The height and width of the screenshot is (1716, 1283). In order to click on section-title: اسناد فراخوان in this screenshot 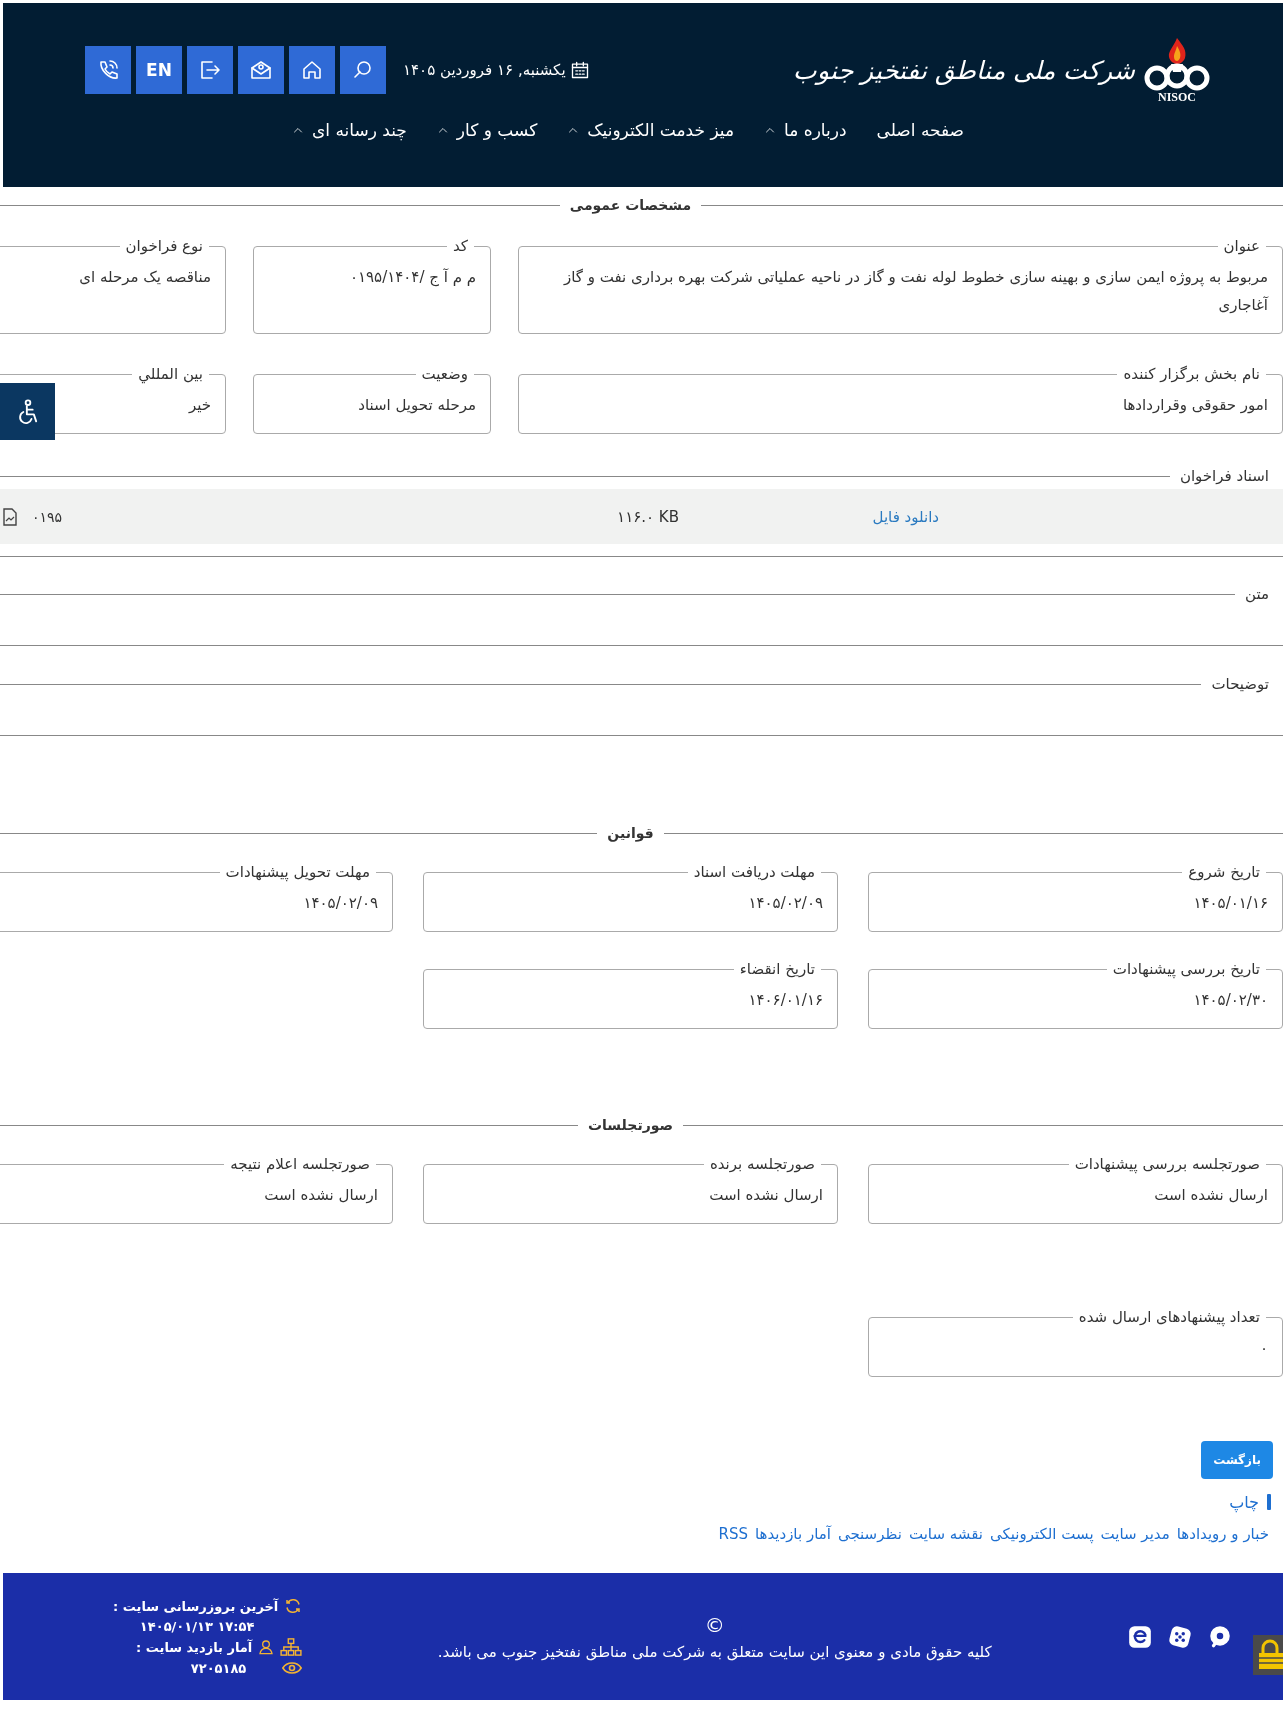, I will do `click(1224, 476)`.